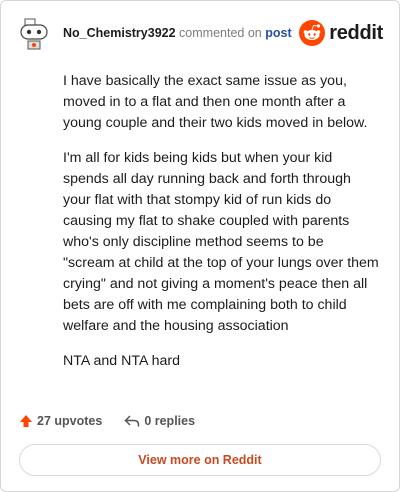  I want to click on user-line: No_Chemistry3922 commented on post, so click(177, 33).